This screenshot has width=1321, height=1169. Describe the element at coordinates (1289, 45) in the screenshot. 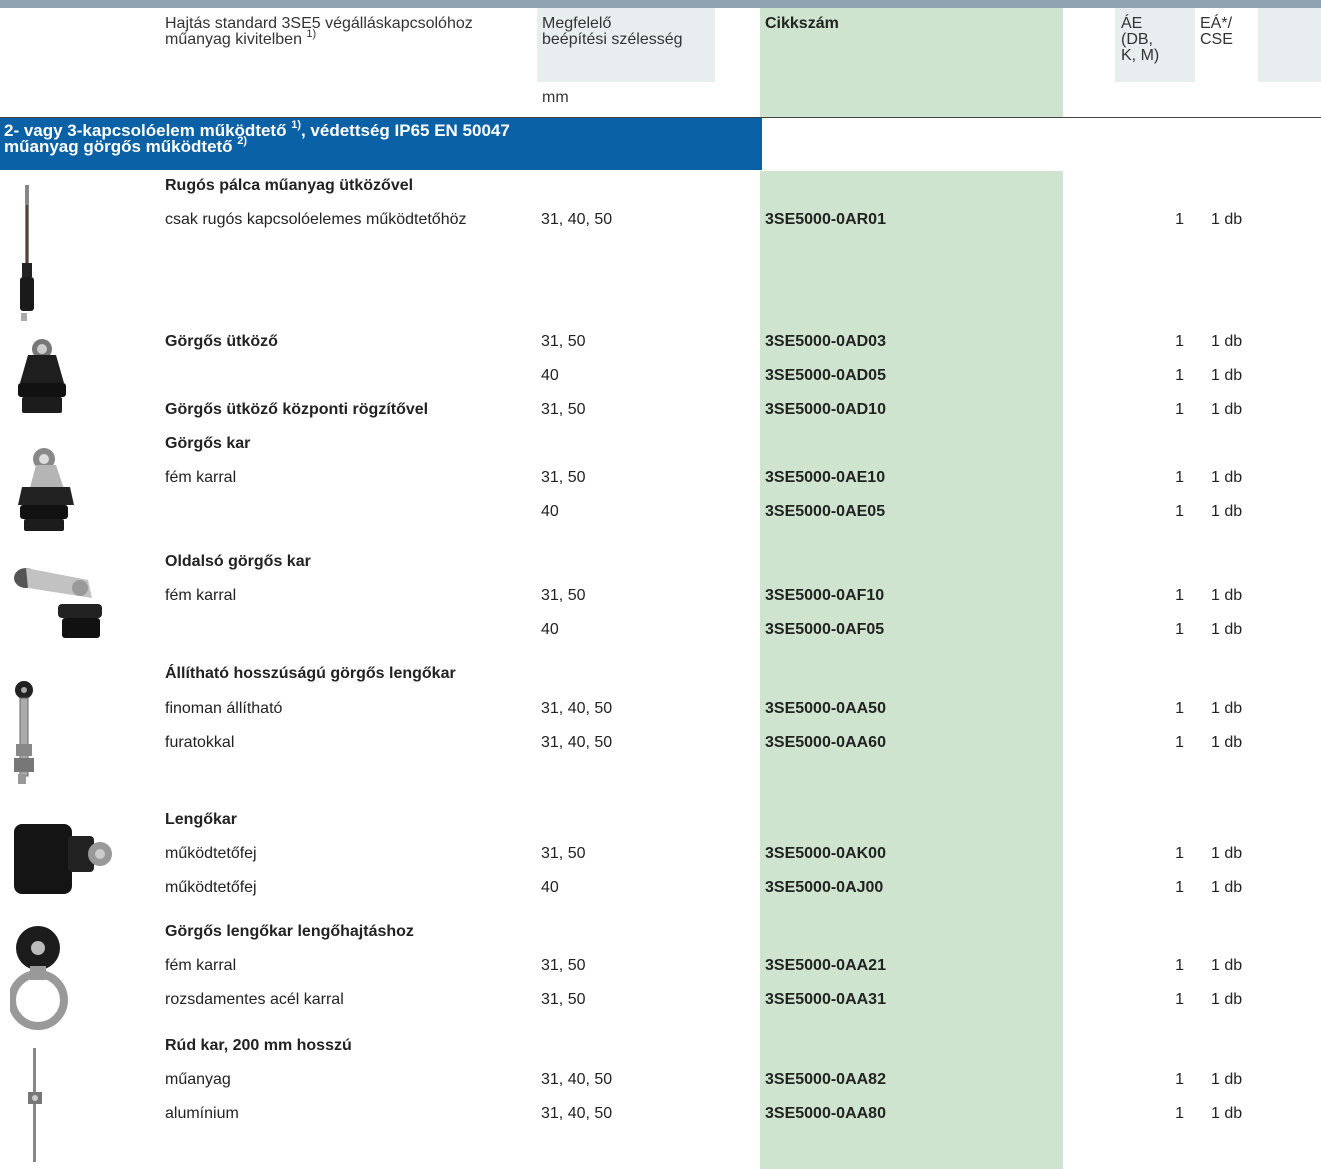

I see `last-header-bg` at that location.